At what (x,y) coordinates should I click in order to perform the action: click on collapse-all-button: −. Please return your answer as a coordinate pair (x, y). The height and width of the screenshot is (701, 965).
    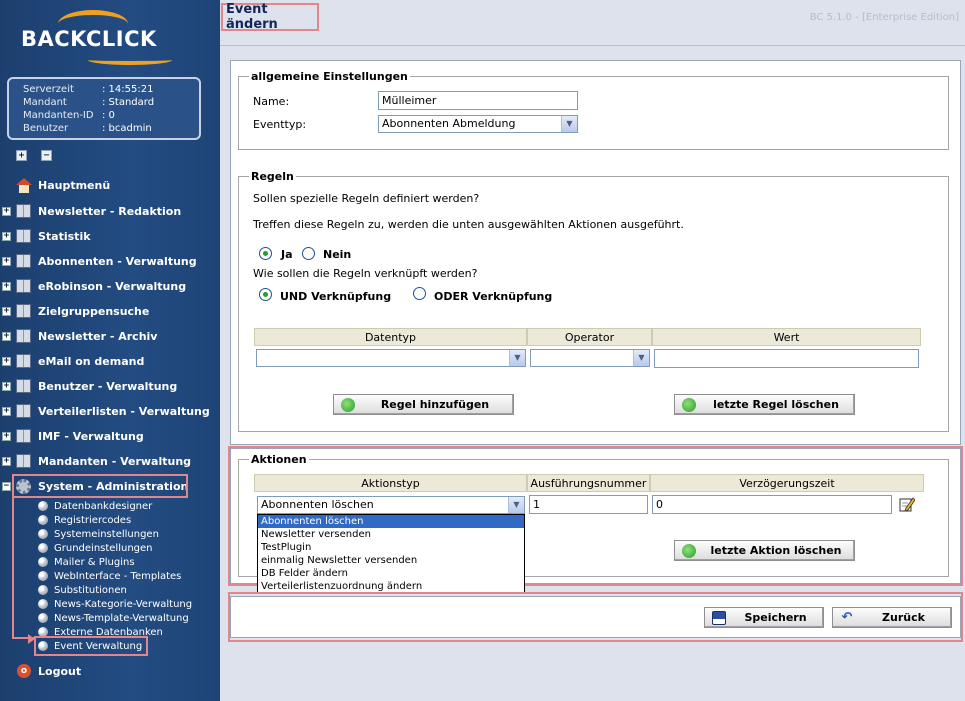
    Looking at the image, I should click on (46, 155).